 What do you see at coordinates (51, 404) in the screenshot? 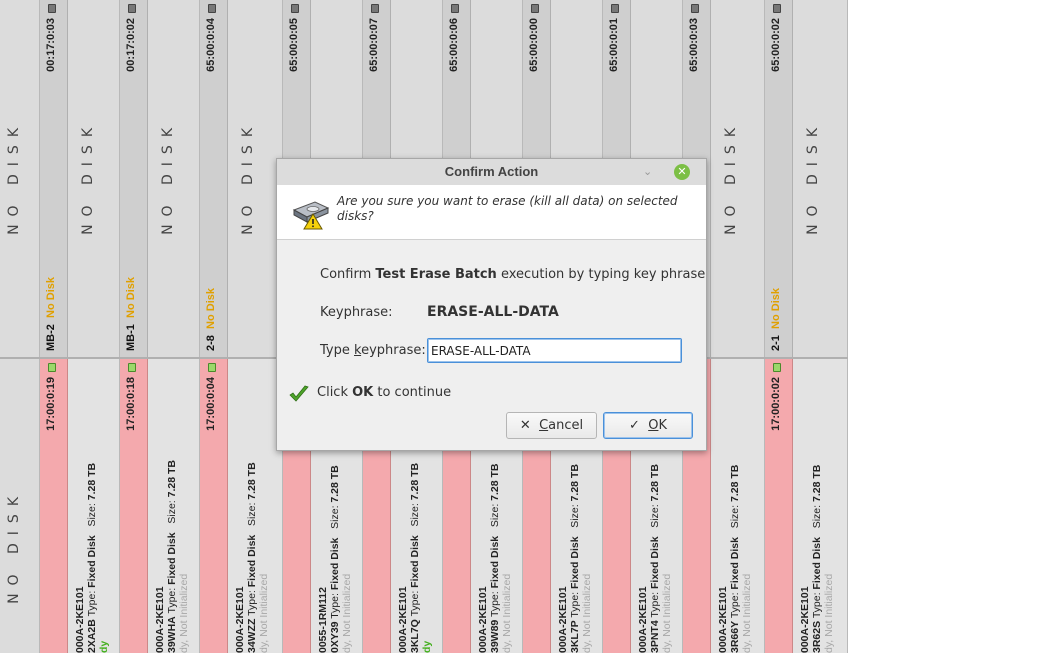
I see `slot-timer: 17:00:0:19` at bounding box center [51, 404].